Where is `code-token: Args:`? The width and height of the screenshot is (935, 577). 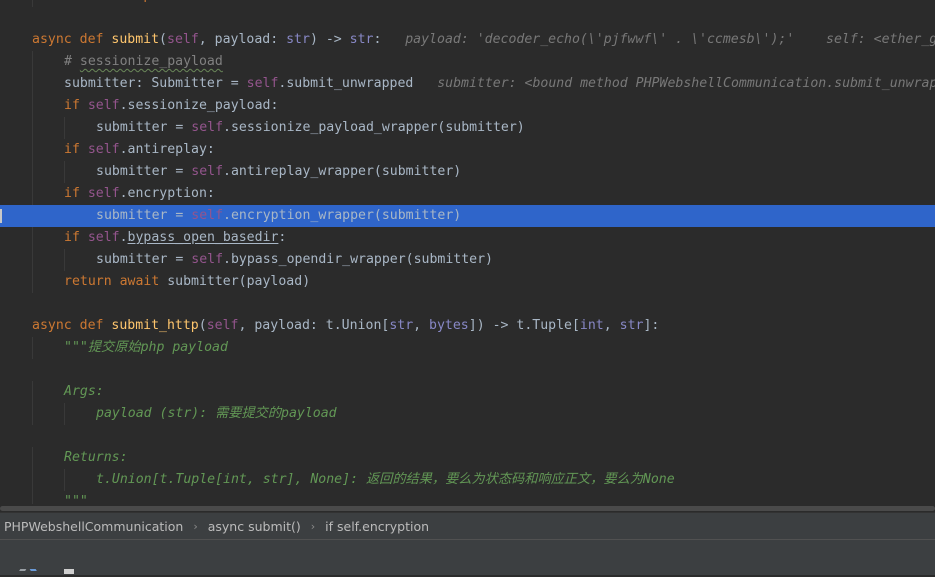 code-token: Args: is located at coordinates (84, 391).